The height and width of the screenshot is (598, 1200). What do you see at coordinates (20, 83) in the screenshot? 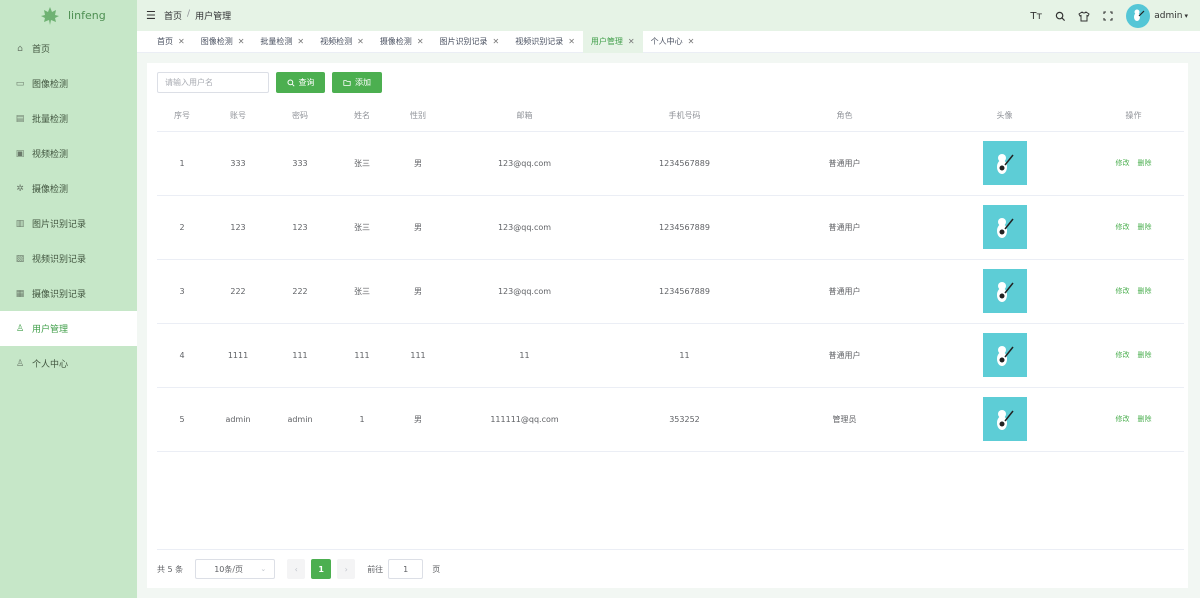
I see `picture-icon: ▭` at bounding box center [20, 83].